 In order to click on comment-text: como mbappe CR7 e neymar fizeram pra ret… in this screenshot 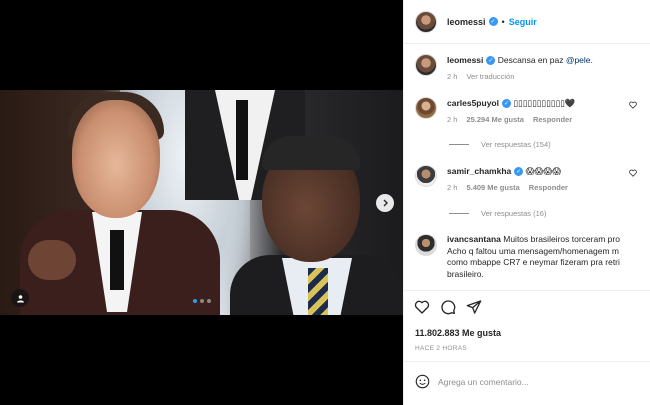, I will do `click(533, 262)`.